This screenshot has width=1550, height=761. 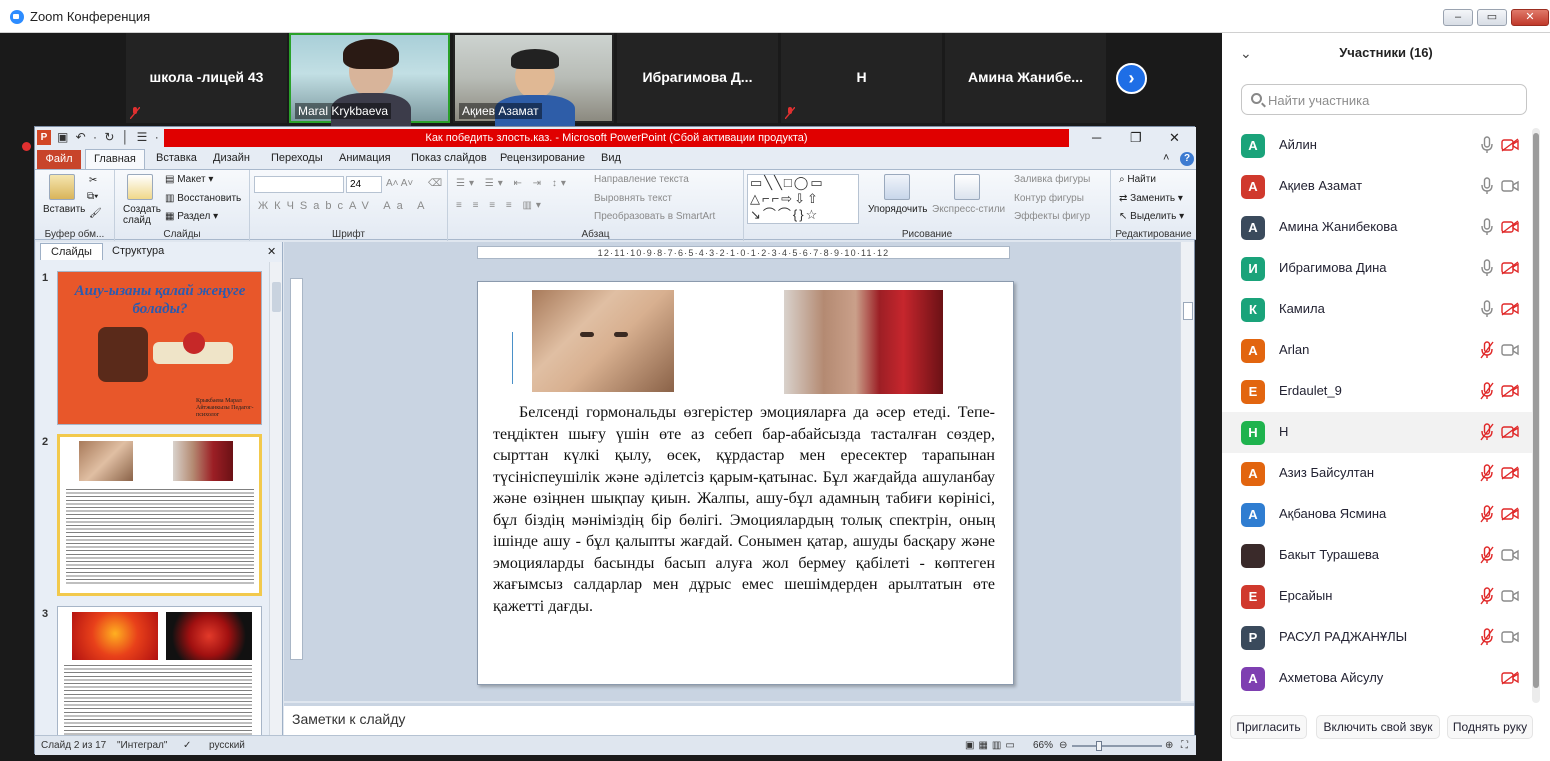 I want to click on tab-slides: Слайды, so click(x=71, y=251).